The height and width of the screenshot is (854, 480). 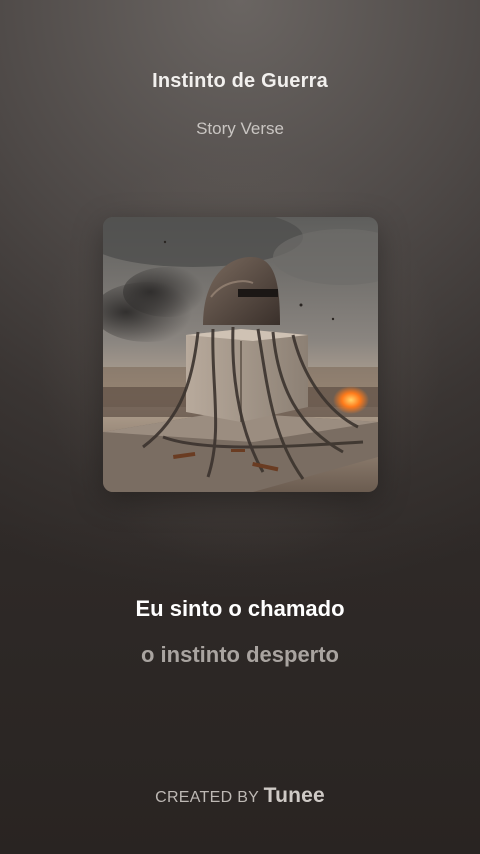 I want to click on song-title: Instinto de Guerra, so click(x=240, y=81).